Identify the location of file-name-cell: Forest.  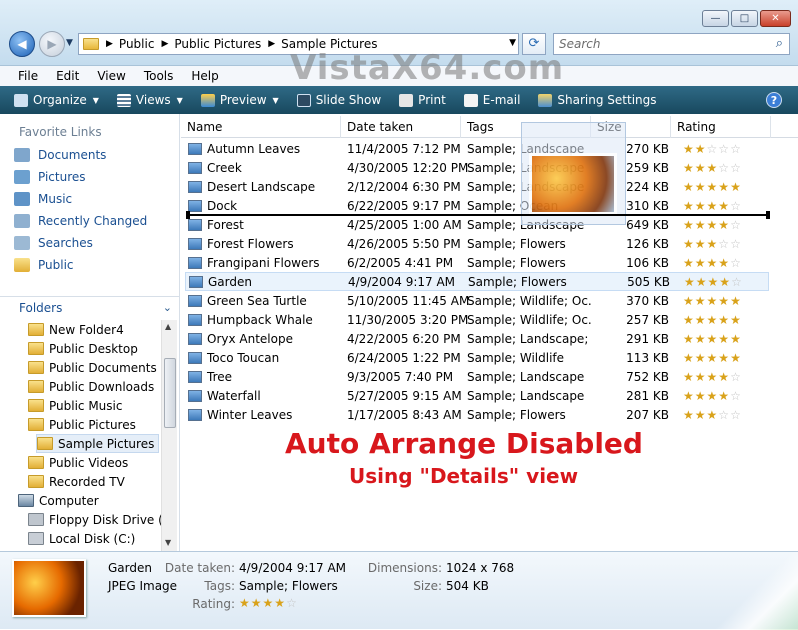
(264, 225).